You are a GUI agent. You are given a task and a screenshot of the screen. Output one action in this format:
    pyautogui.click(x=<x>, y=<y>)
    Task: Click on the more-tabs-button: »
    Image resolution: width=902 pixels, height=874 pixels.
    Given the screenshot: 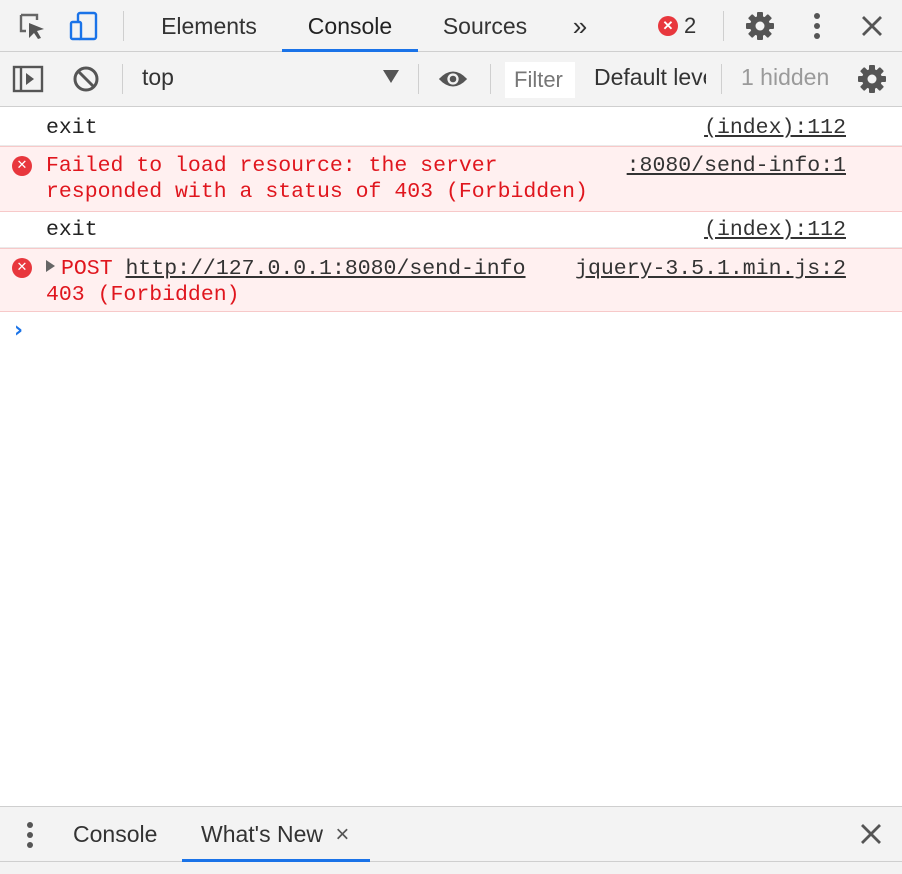 What is the action you would take?
    pyautogui.click(x=580, y=26)
    